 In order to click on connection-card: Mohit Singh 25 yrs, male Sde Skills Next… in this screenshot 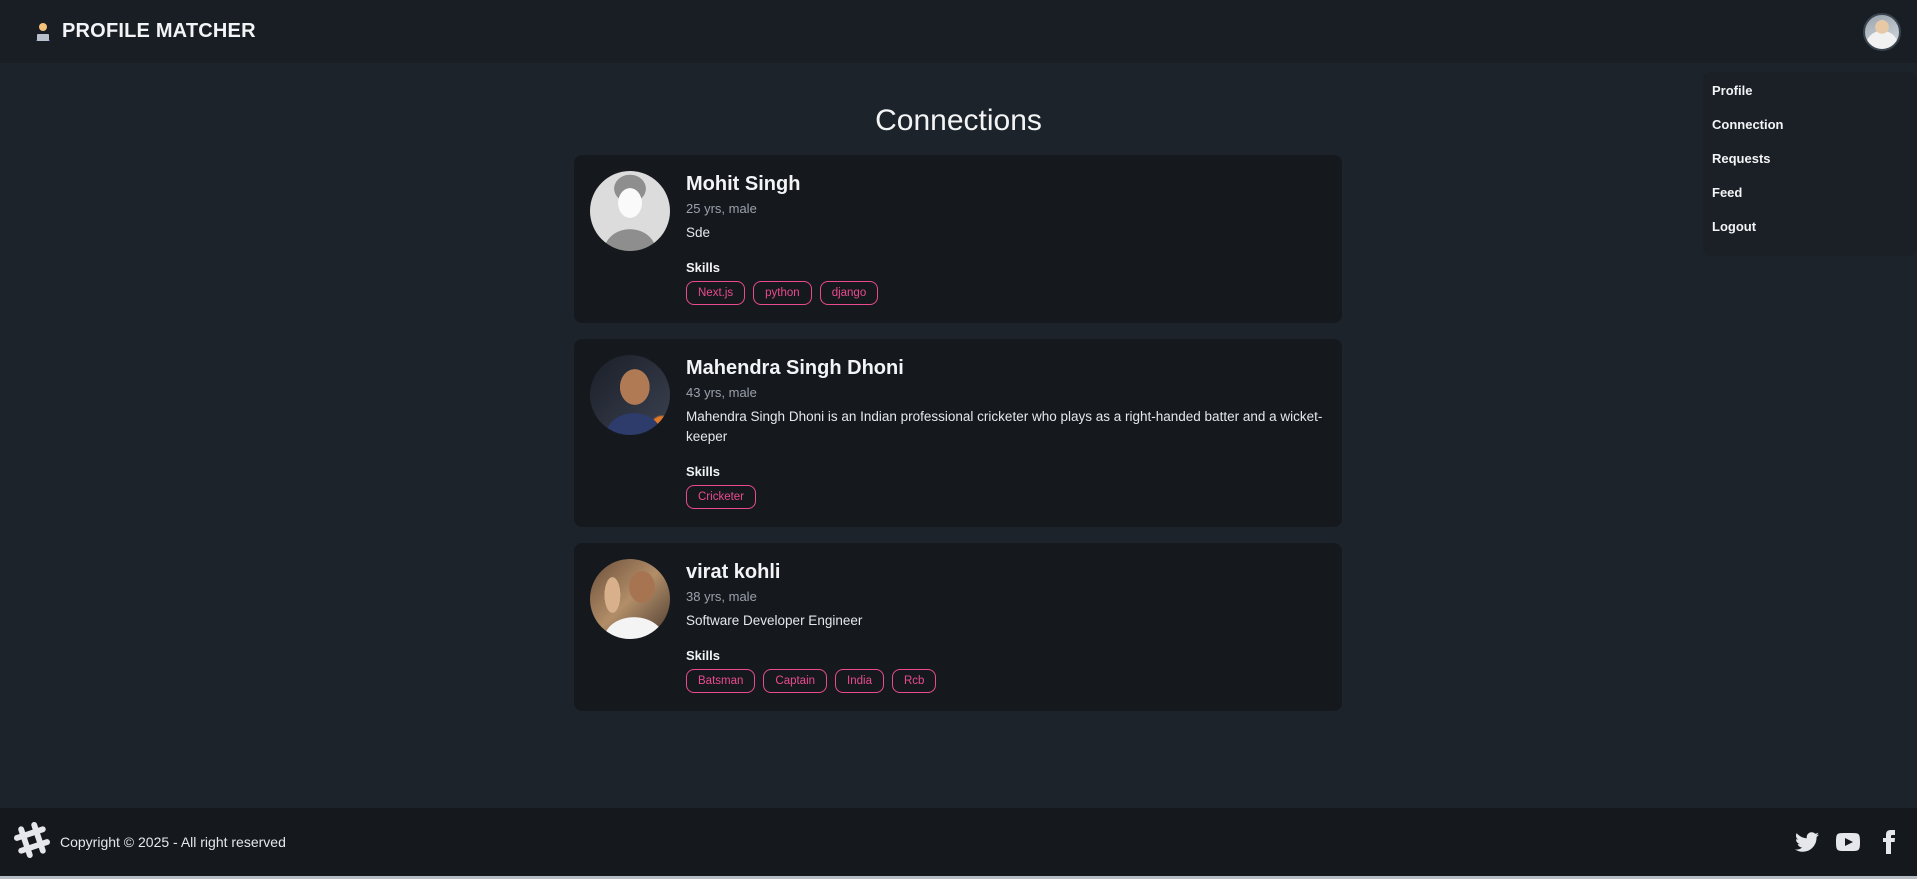, I will do `click(958, 239)`.